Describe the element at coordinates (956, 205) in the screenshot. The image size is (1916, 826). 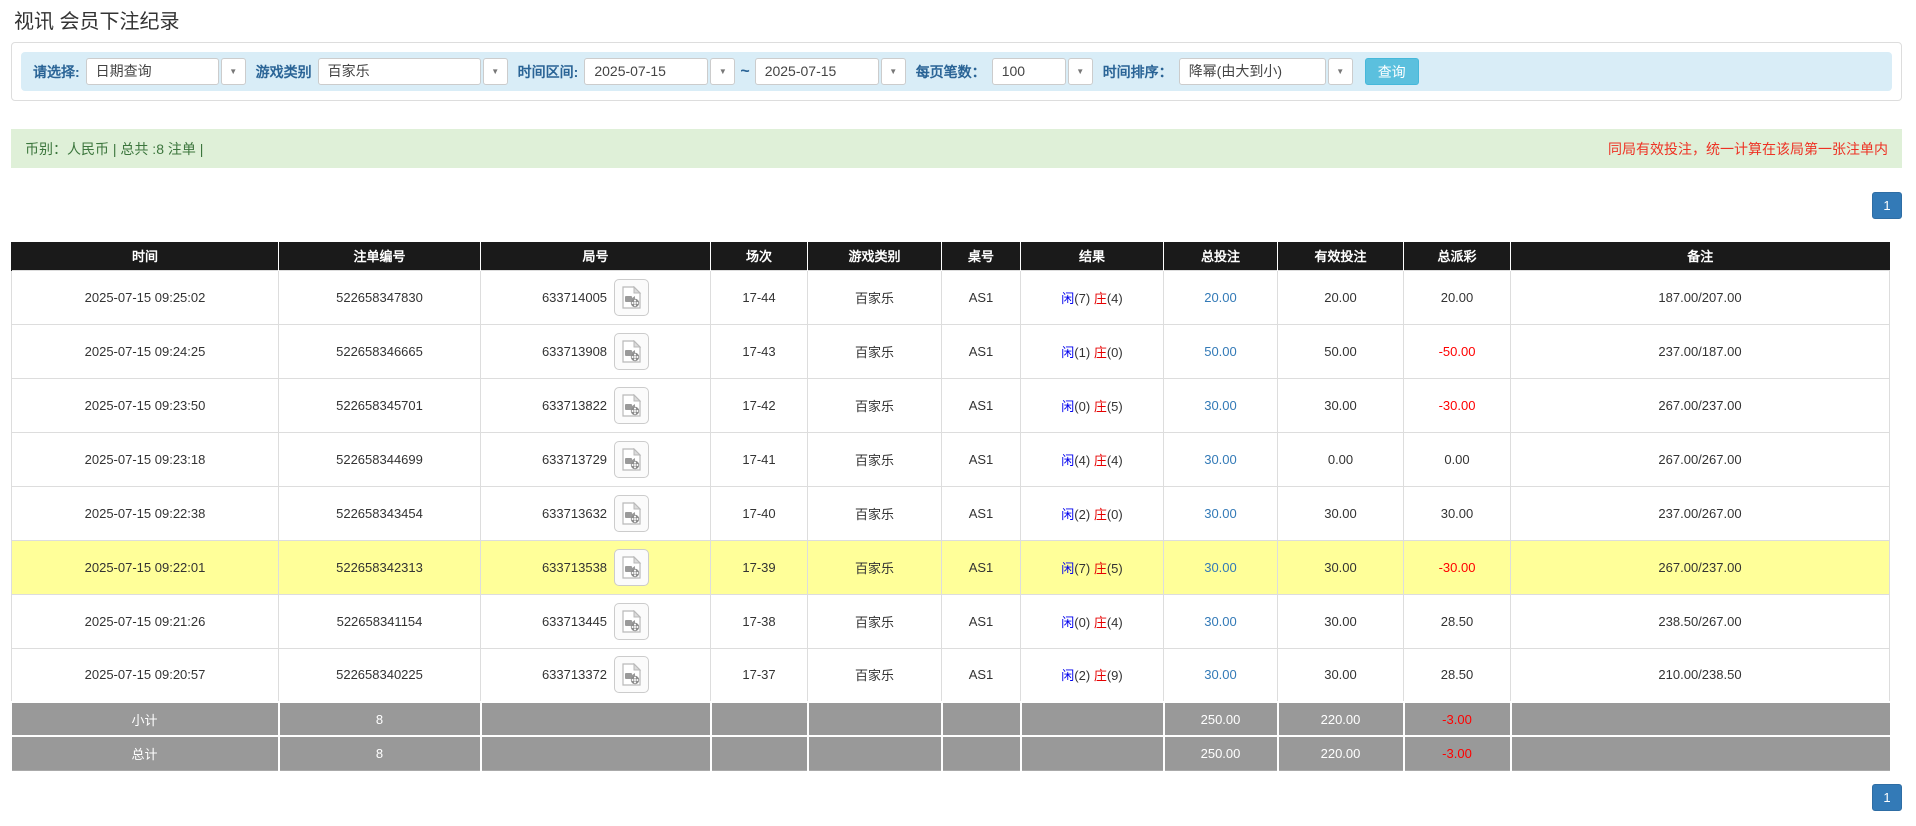
I see `pagination-top: 1` at that location.